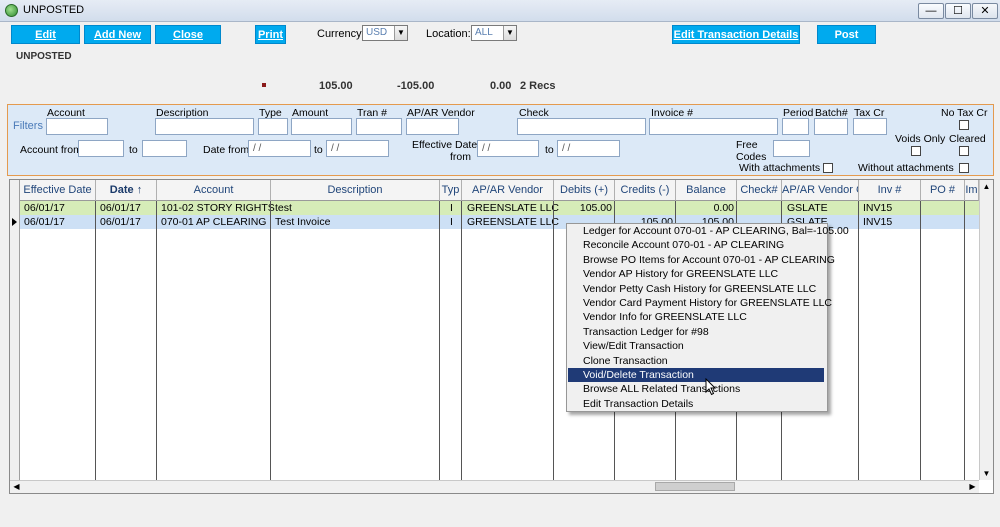 This screenshot has height=527, width=1000. I want to click on current-row-pointer-icon, so click(14, 222).